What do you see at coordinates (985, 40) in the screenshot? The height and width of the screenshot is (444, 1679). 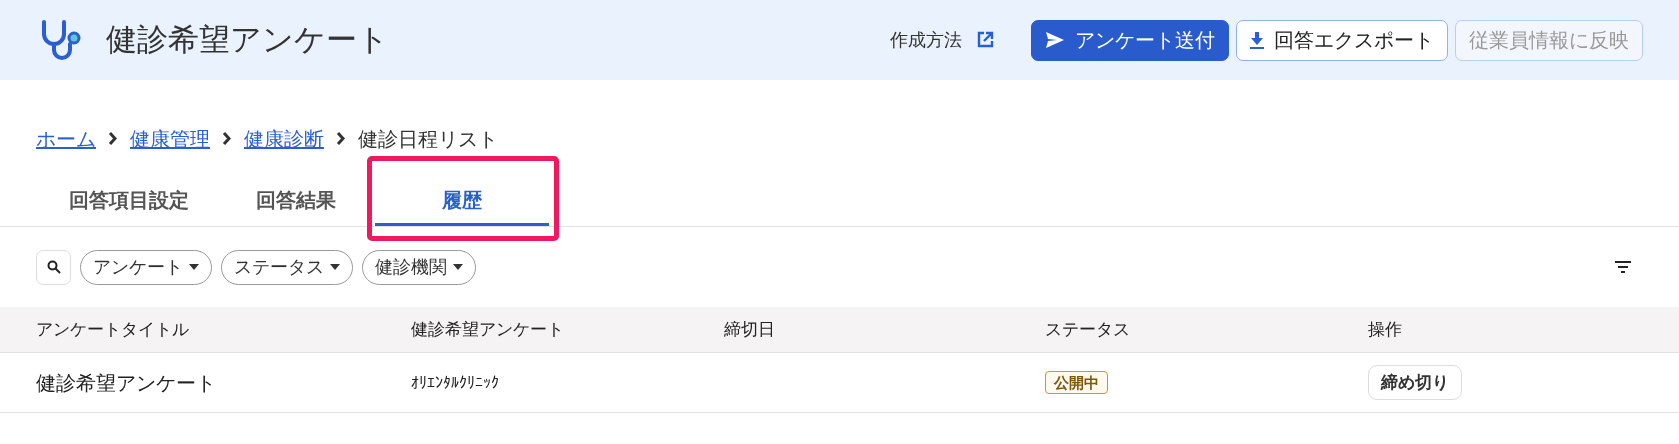 I see `external-link-icon` at bounding box center [985, 40].